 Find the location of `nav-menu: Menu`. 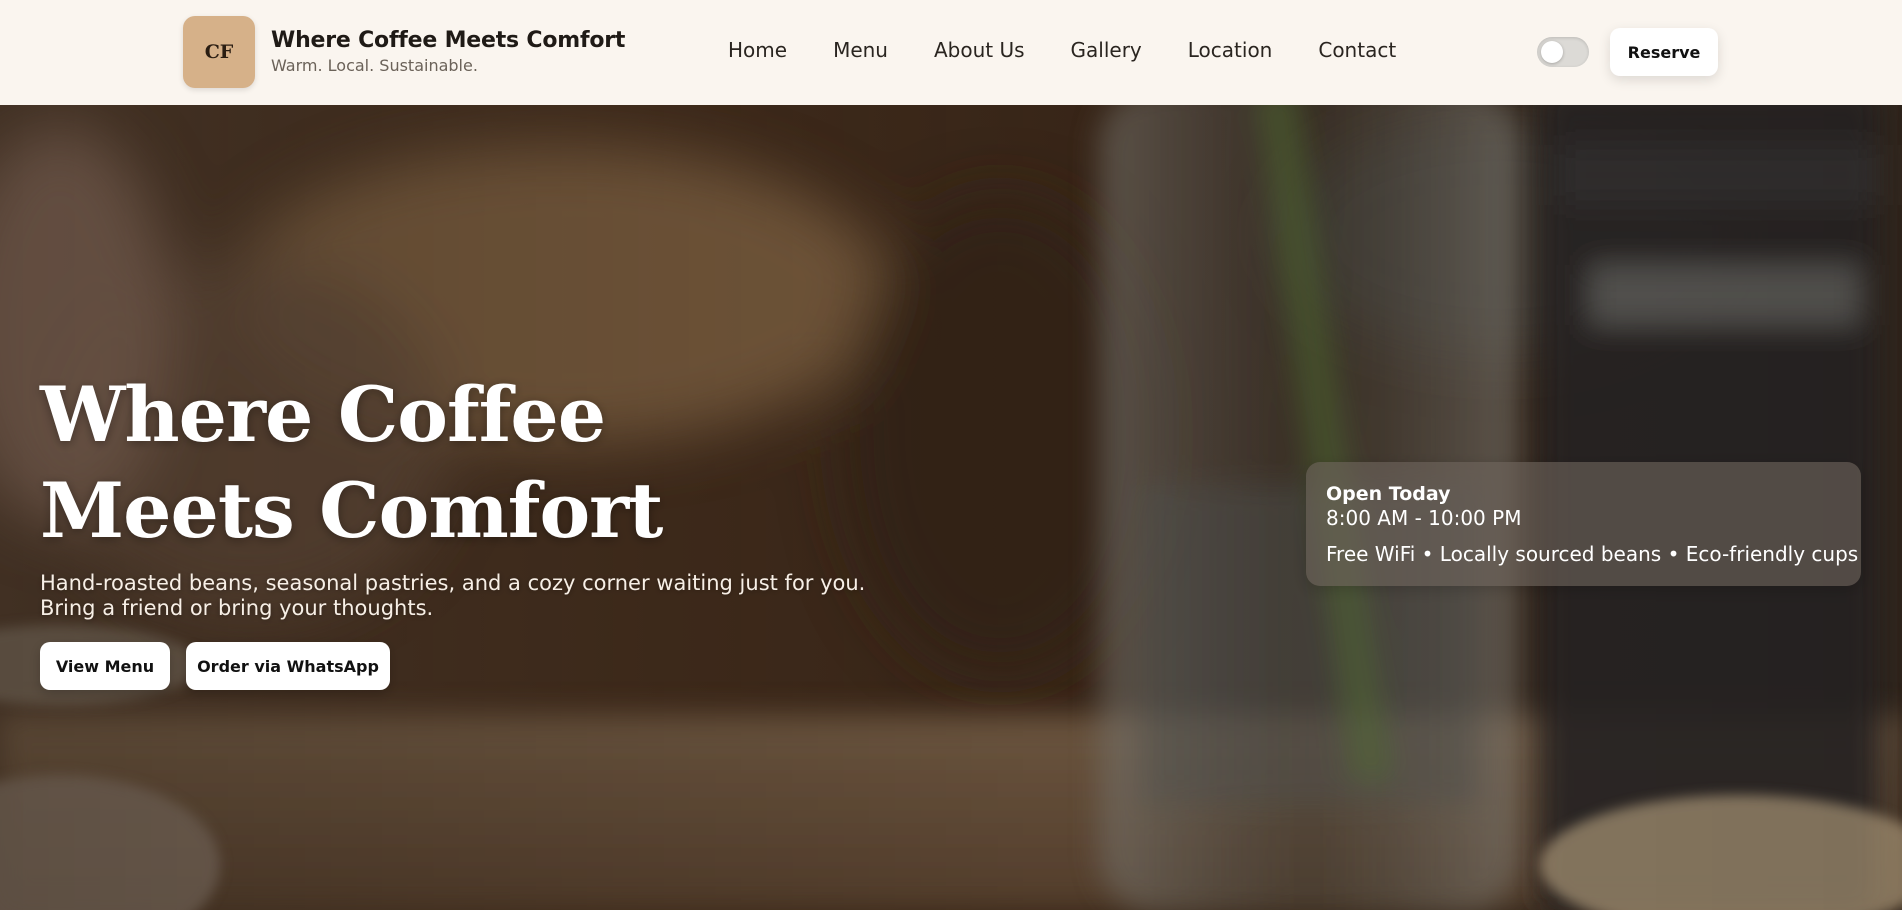

nav-menu: Menu is located at coordinates (860, 50).